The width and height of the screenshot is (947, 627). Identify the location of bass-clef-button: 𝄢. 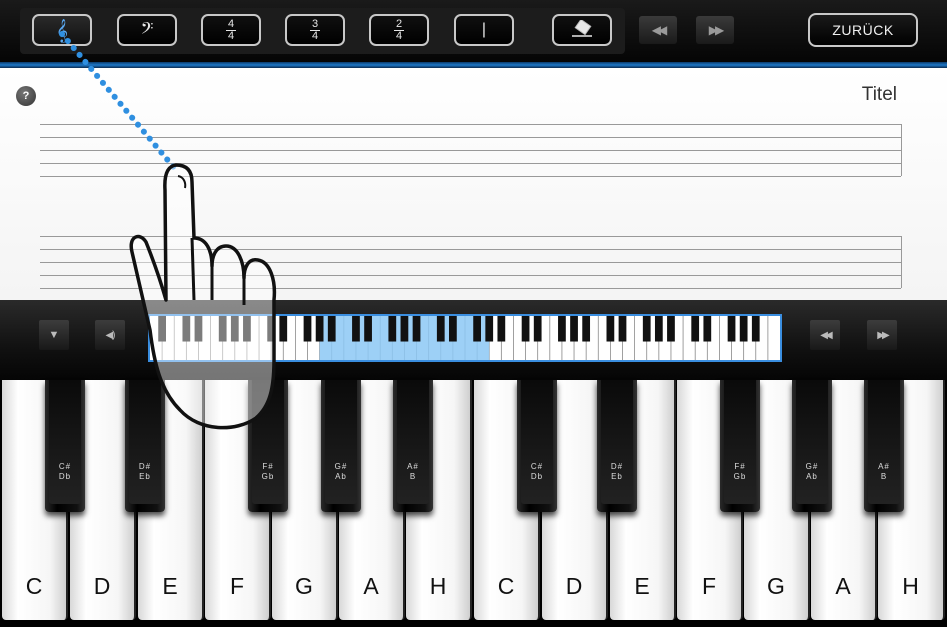
(147, 30).